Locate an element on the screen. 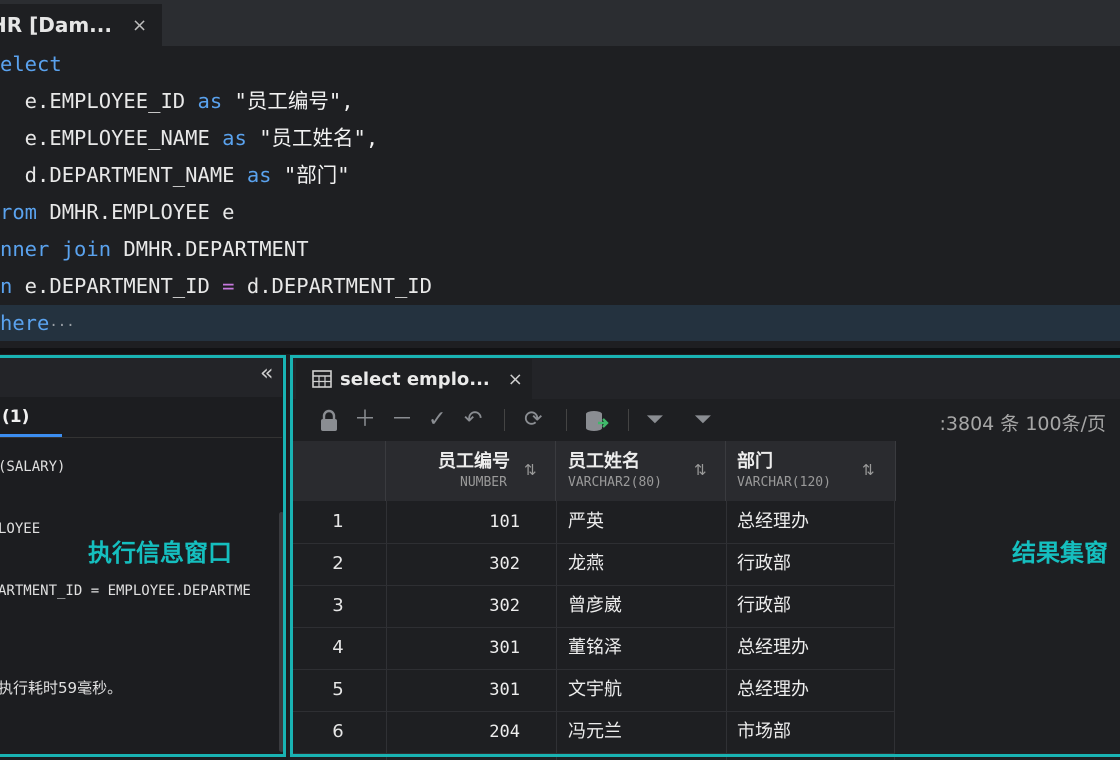  code-line-current: here··· is located at coordinates (560, 323).